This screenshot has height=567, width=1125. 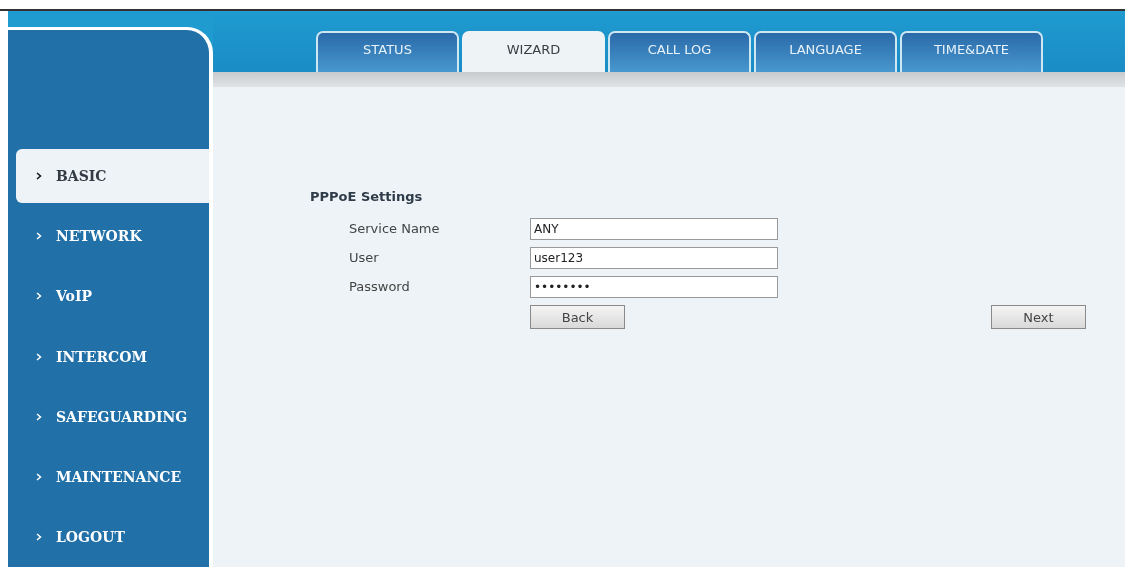 What do you see at coordinates (654, 286) in the screenshot?
I see `input-field: ••••••••` at bounding box center [654, 286].